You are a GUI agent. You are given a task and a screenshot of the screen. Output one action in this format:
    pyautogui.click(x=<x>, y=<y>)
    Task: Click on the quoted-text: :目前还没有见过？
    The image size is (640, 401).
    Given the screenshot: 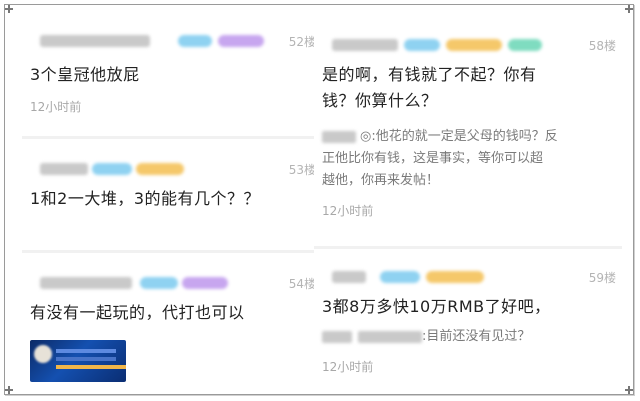 What is the action you would take?
    pyautogui.click(x=476, y=336)
    